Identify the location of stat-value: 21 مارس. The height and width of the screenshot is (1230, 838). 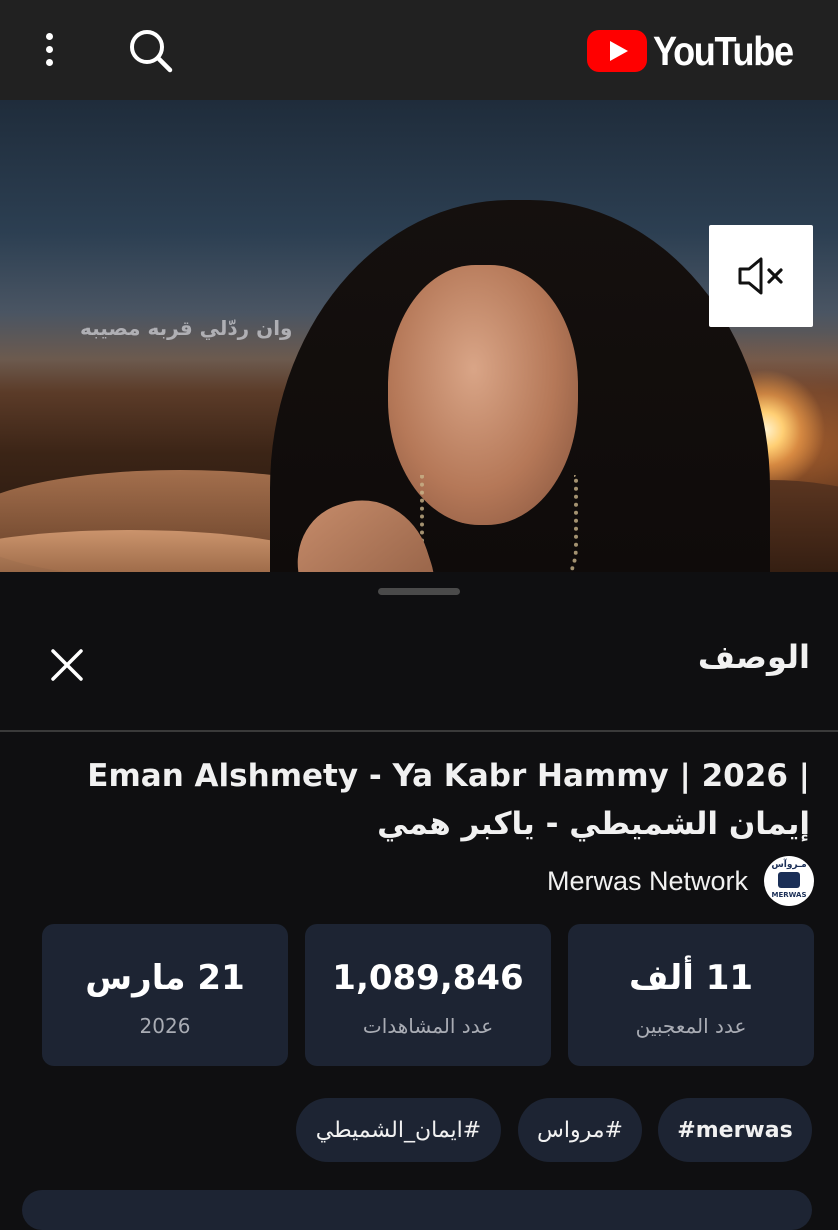
(165, 978).